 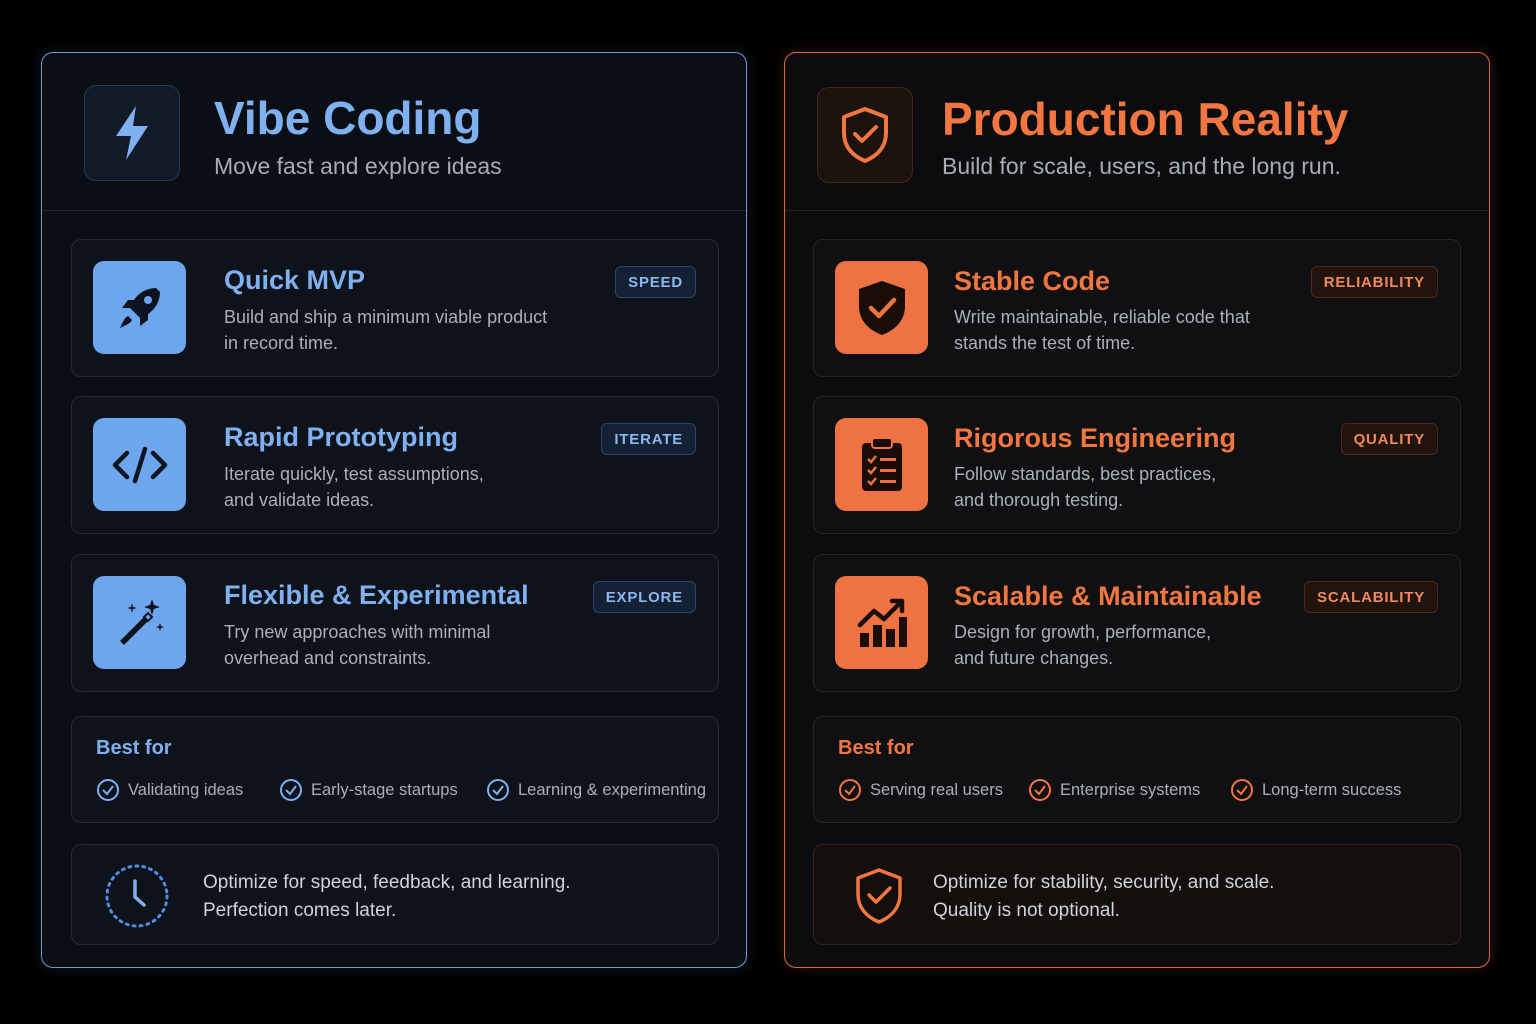 I want to click on card-title: Stable Code, so click(x=1032, y=281).